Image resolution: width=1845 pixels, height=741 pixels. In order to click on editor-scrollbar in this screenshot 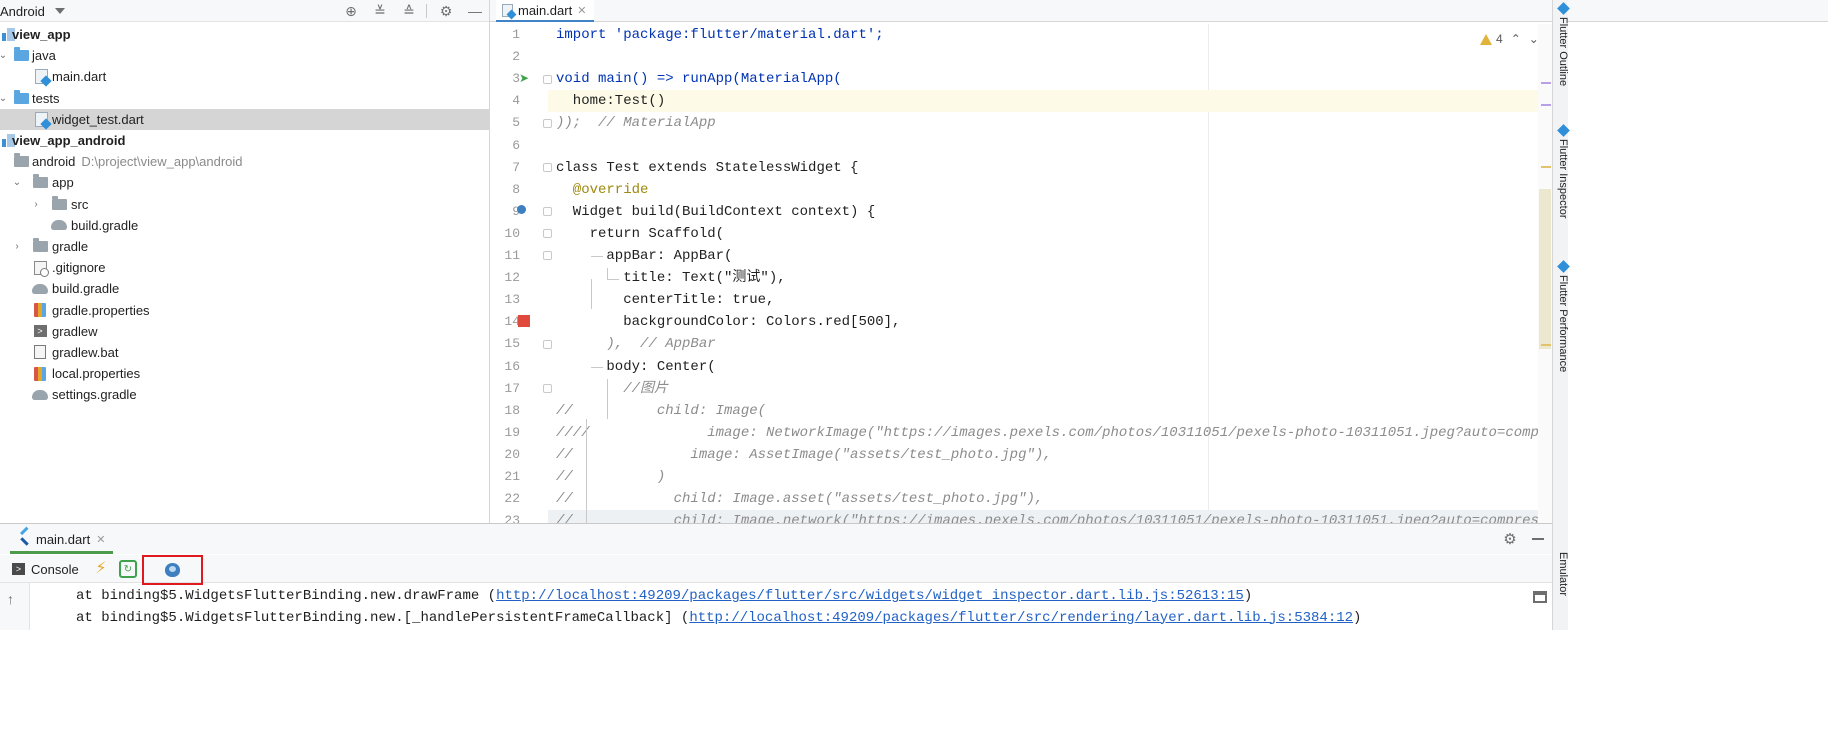, I will do `click(1545, 273)`.